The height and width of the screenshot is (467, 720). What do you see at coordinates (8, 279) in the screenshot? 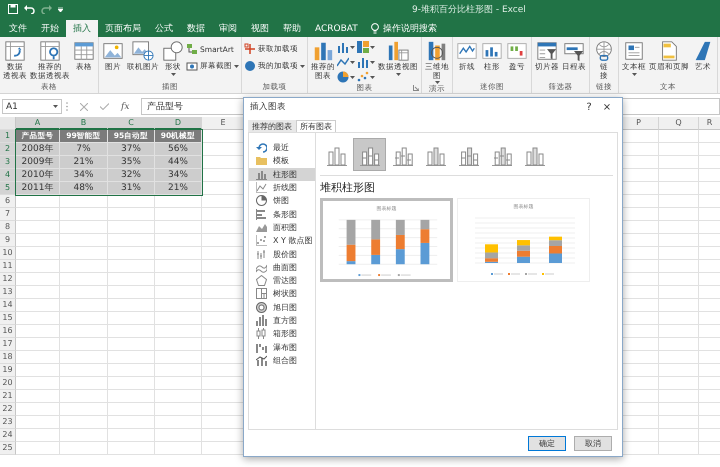
I see `row-header: 12` at bounding box center [8, 279].